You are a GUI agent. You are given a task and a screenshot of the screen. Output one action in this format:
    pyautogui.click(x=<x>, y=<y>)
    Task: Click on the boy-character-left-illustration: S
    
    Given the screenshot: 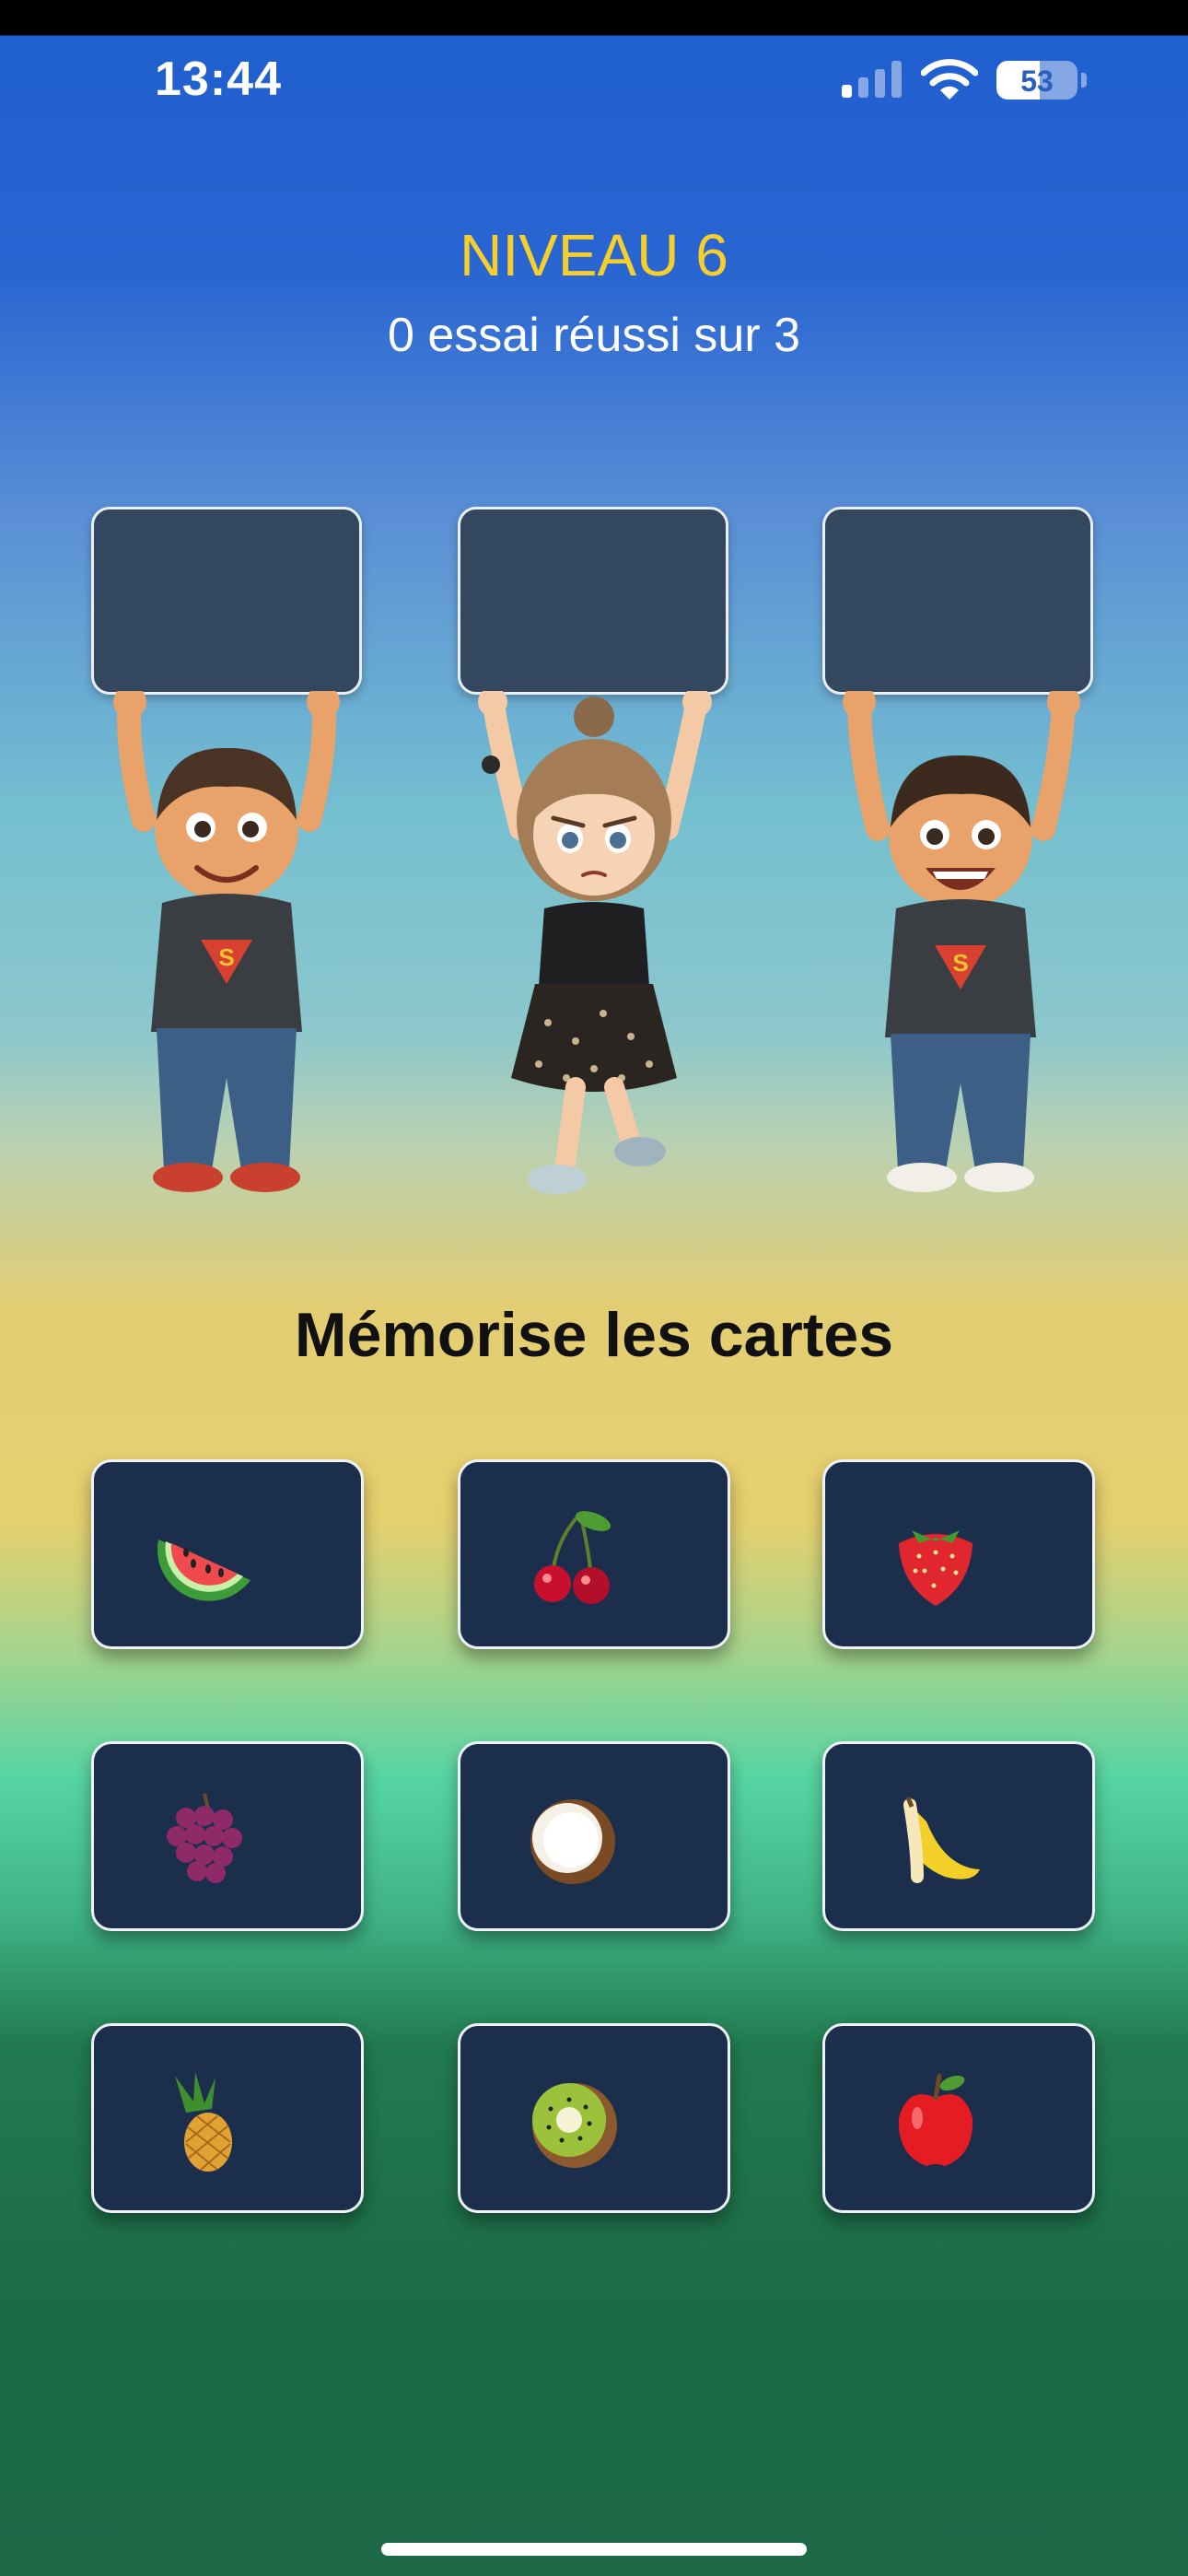 What is the action you would take?
    pyautogui.click(x=226, y=958)
    